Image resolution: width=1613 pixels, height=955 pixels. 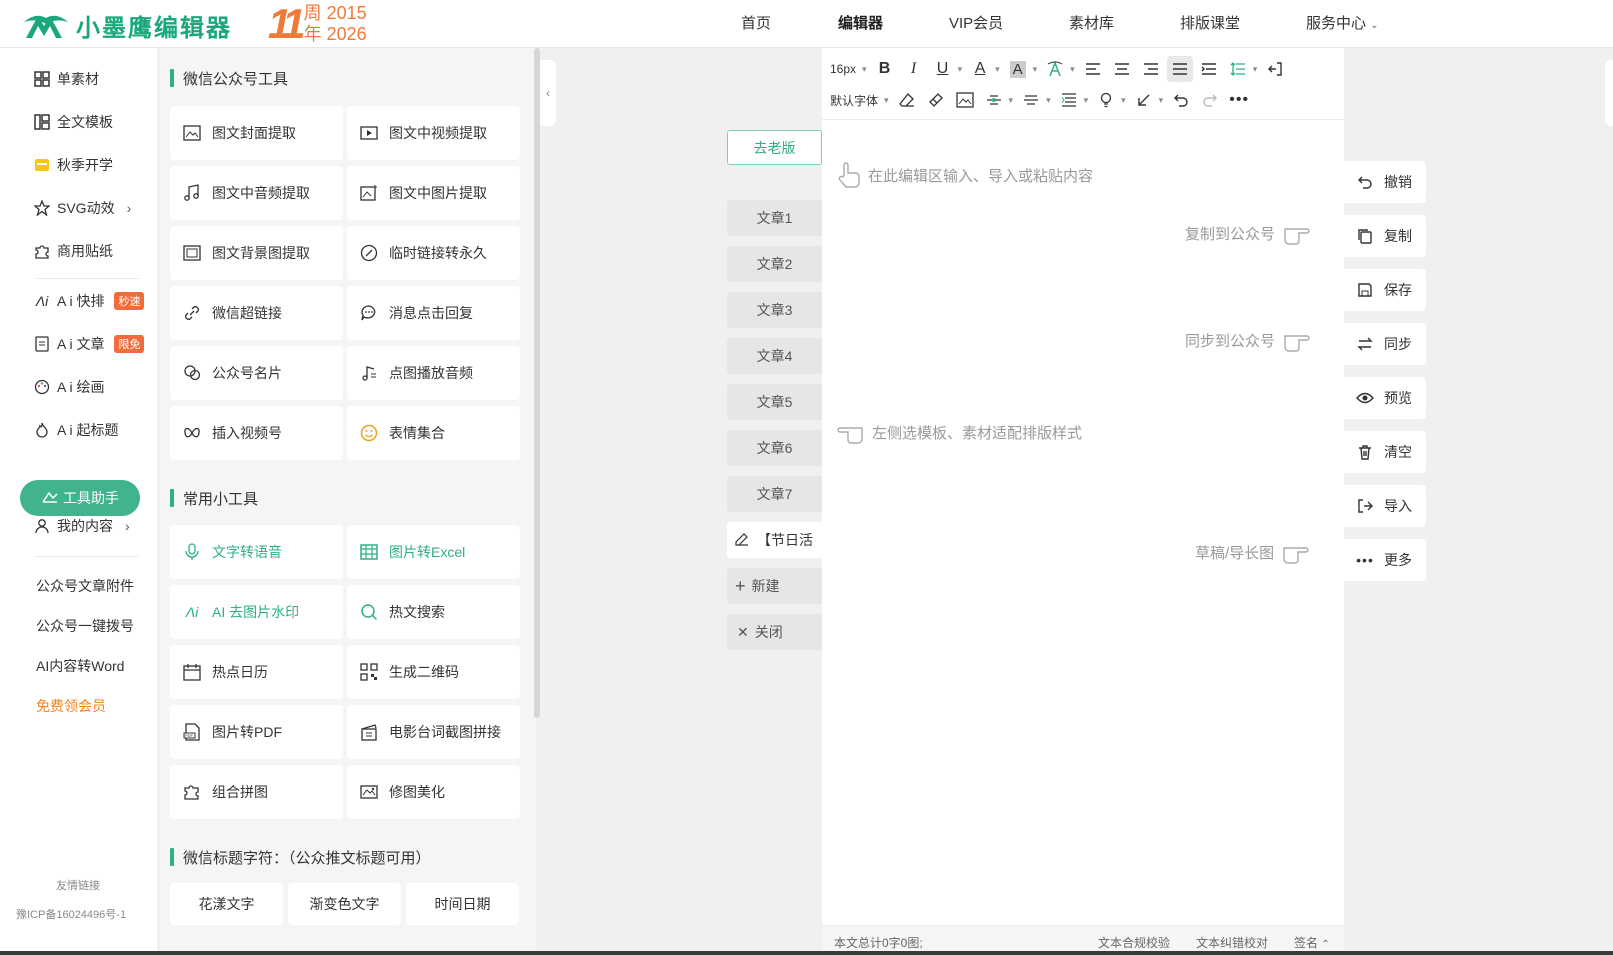 I want to click on nav-editor: 编辑器, so click(x=860, y=24).